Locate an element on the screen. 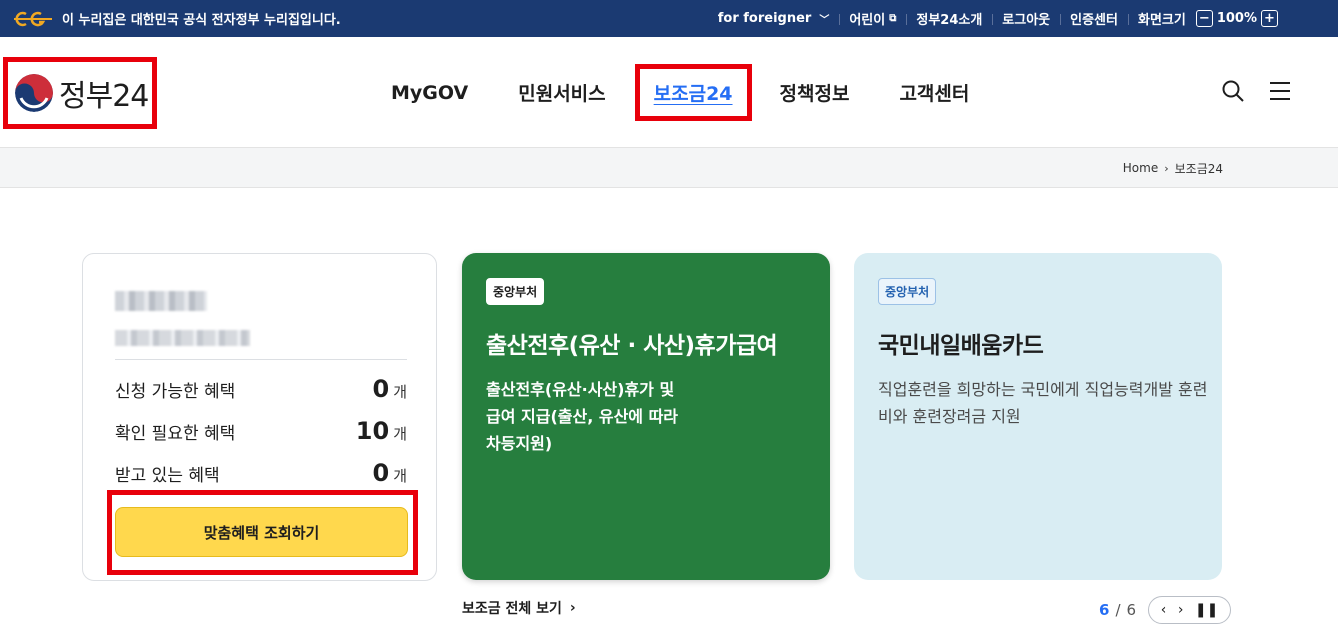 Image resolution: width=1338 pixels, height=633 pixels. custom-benefit-search-button: 맞춤혜택 조회하기 is located at coordinates (261, 532).